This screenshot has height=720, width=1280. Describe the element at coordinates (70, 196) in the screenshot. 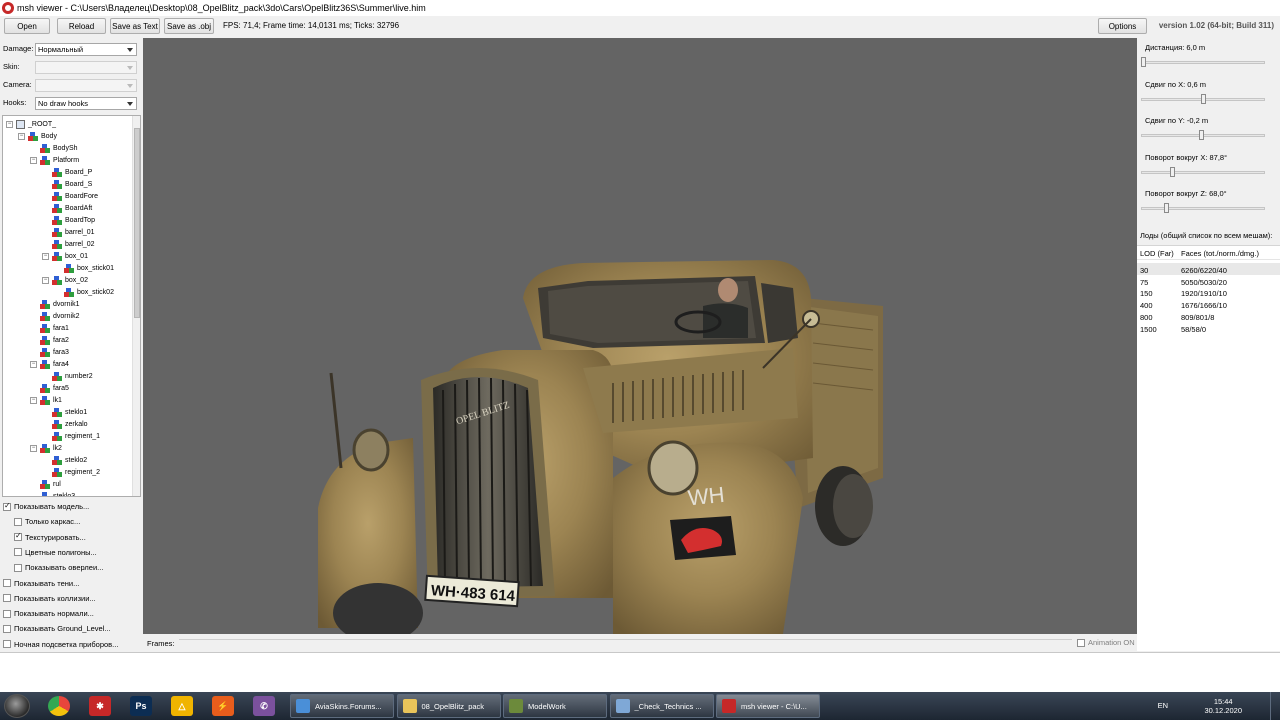

I see `tree-node: BoardFore` at that location.